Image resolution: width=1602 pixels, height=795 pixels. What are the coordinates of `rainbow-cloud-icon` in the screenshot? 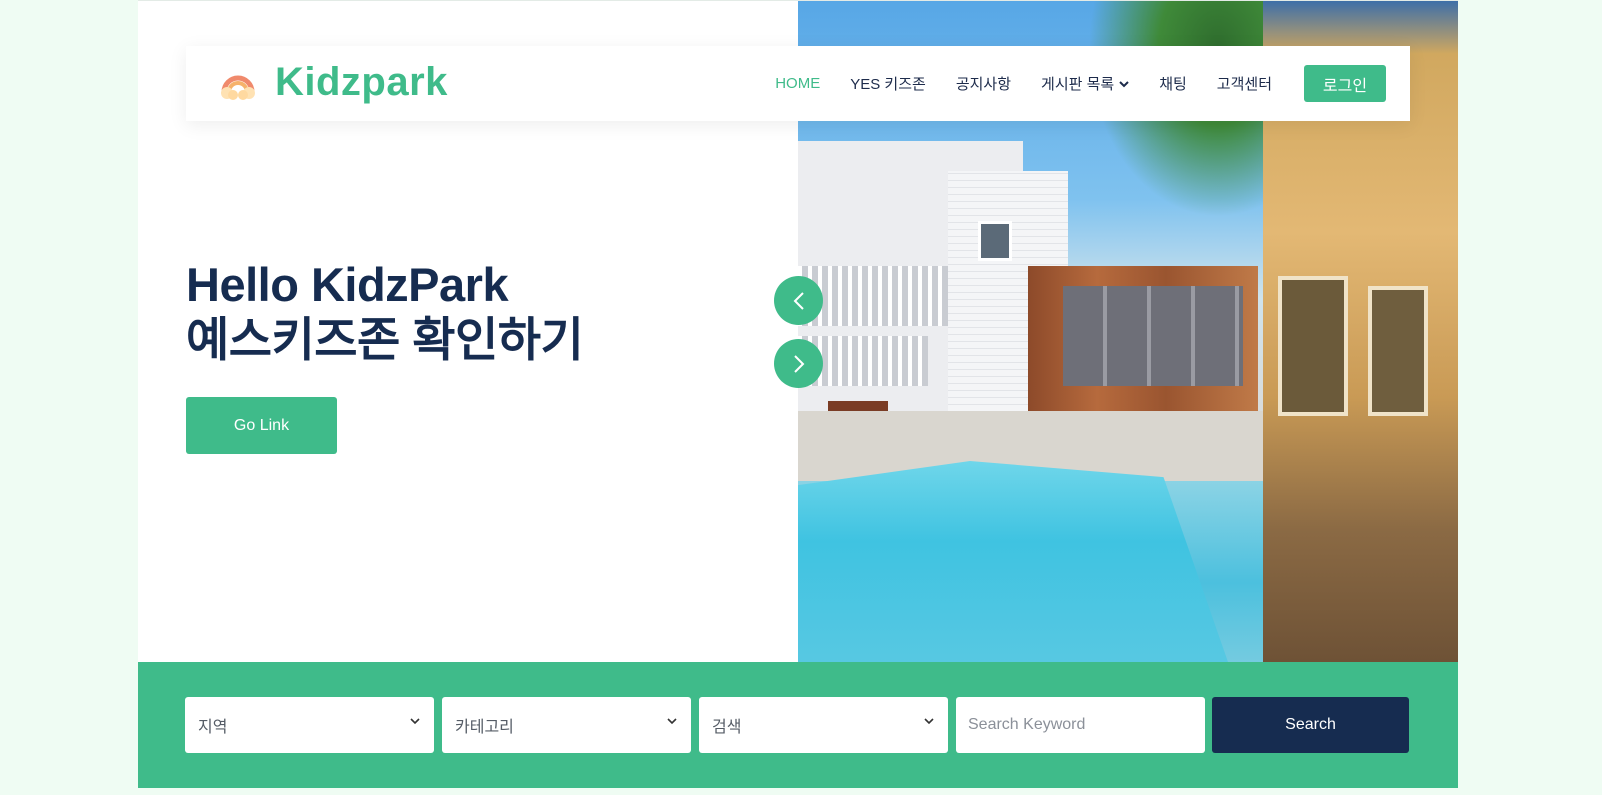 It's located at (238, 84).